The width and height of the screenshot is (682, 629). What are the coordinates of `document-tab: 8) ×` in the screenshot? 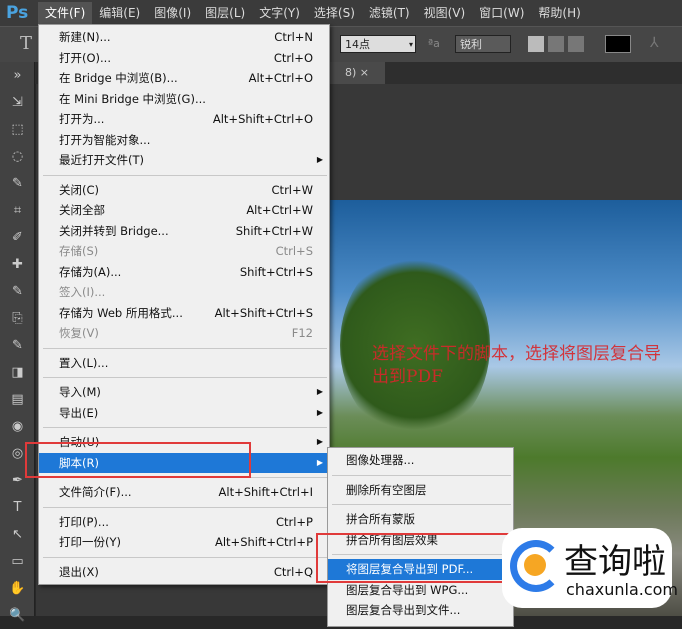 It's located at (355, 73).